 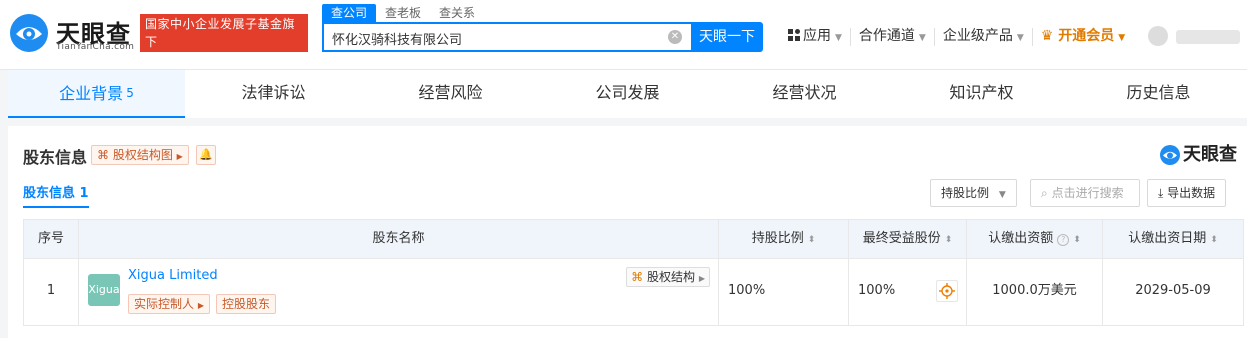 I want to click on search-input-value: 怀化汉骑科技有限公司, so click(x=397, y=40).